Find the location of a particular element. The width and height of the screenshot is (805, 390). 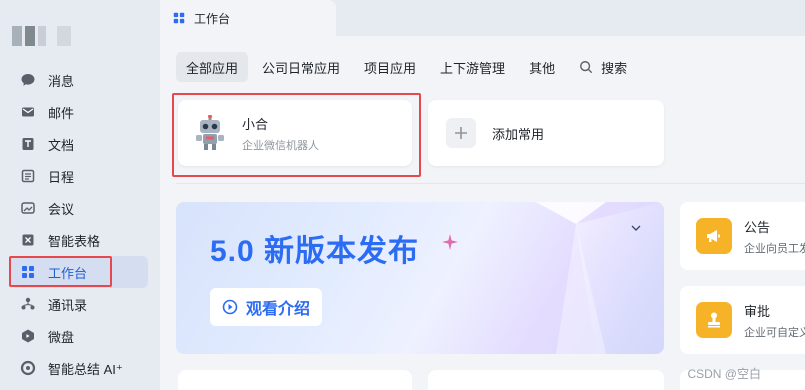

play-icon is located at coordinates (230, 307).